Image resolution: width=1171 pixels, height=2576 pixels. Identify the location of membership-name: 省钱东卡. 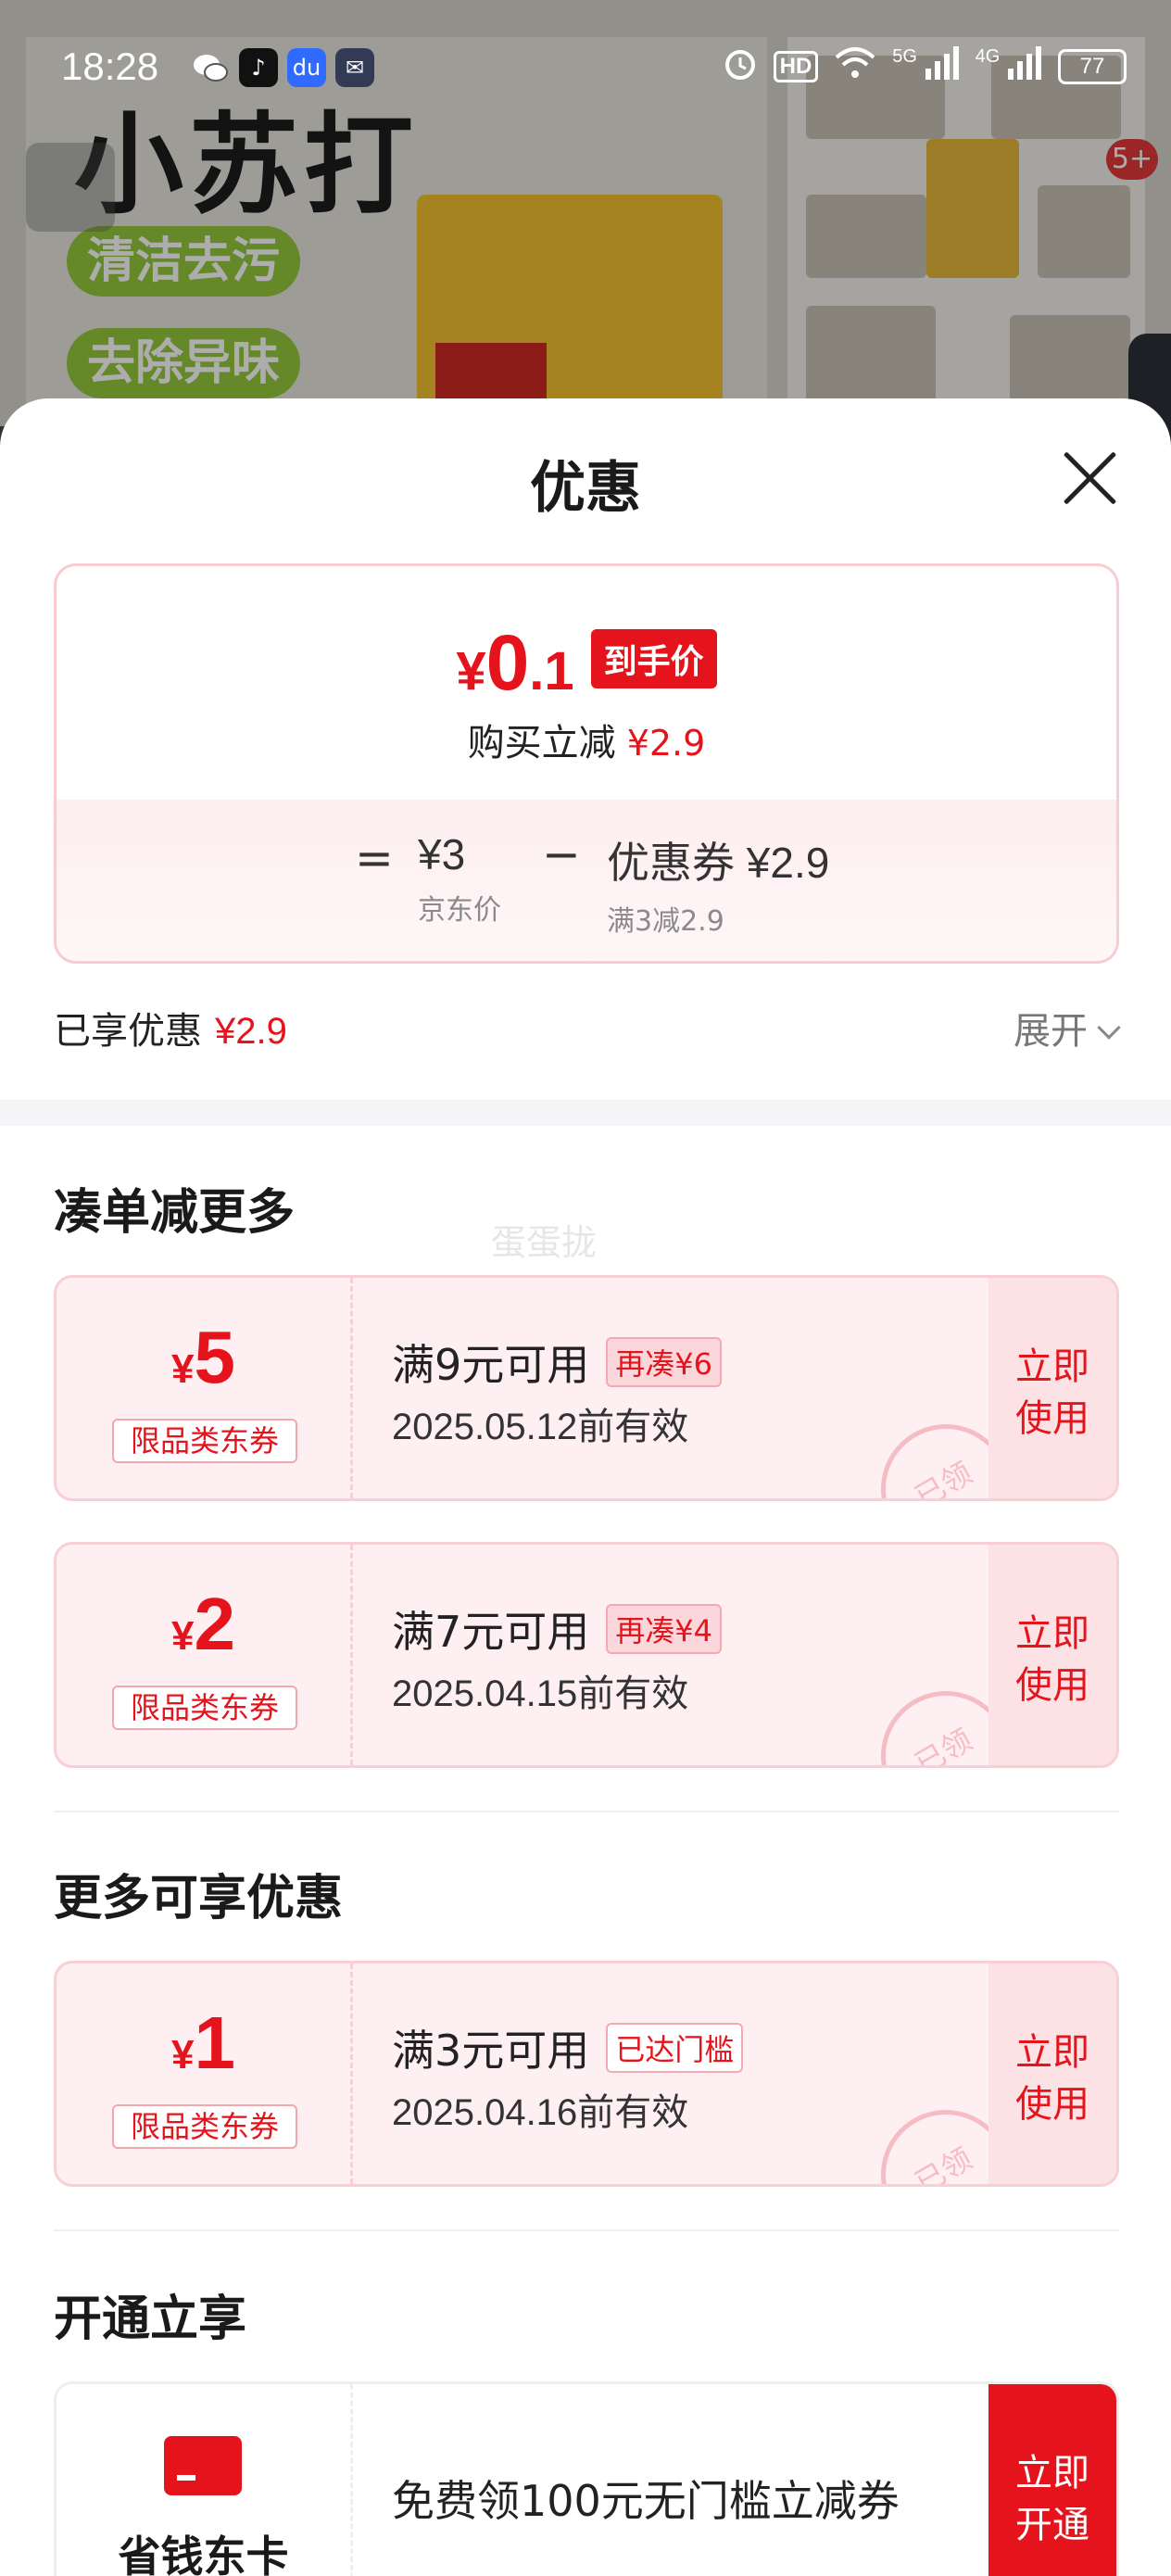
(204, 2554).